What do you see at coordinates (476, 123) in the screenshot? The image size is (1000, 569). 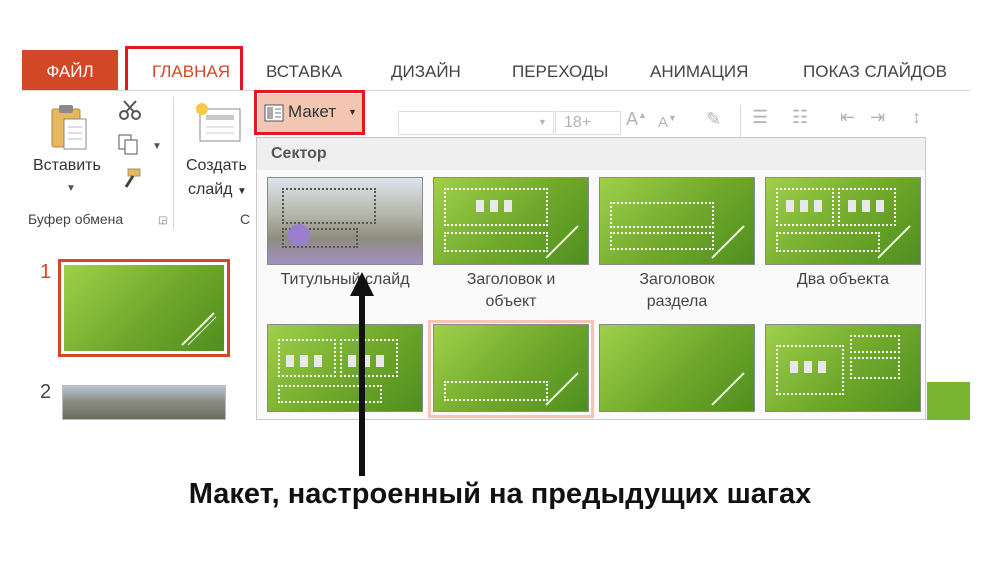 I see `font-name-box` at bounding box center [476, 123].